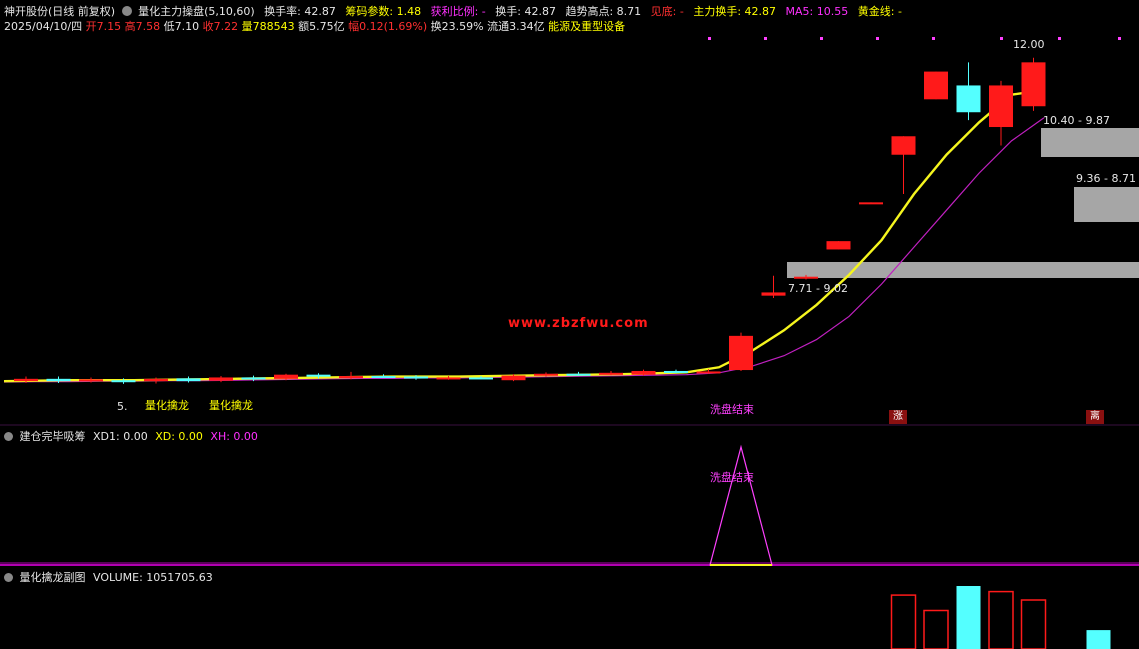 This screenshot has width=1139, height=649. I want to click on label-top-price: 12.00, so click(1029, 44).